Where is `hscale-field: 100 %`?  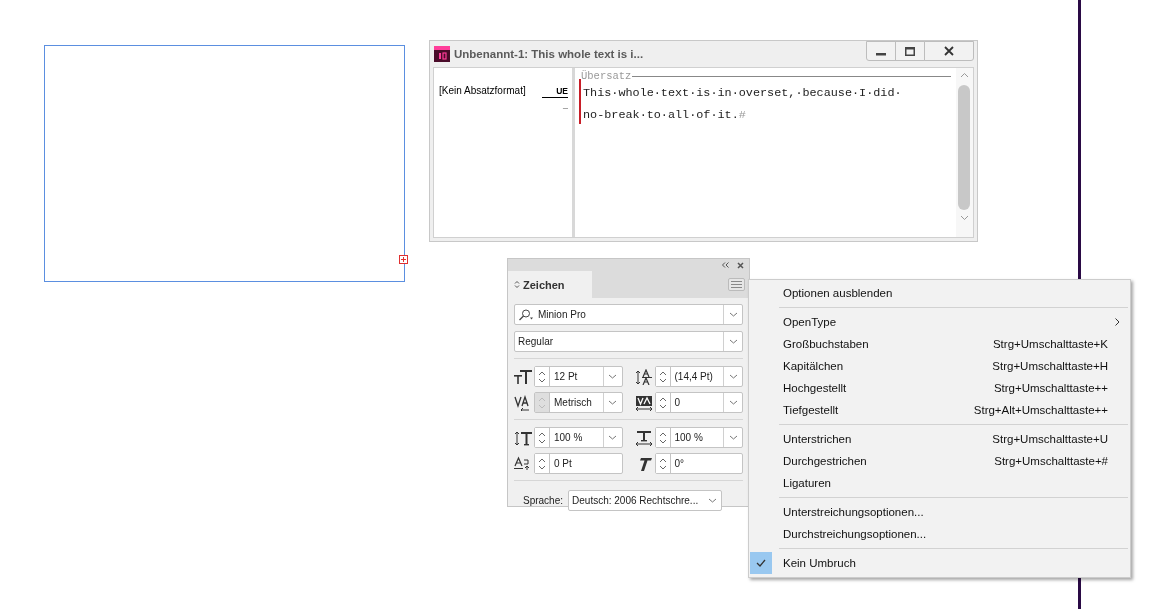 hscale-field: 100 % is located at coordinates (698, 437).